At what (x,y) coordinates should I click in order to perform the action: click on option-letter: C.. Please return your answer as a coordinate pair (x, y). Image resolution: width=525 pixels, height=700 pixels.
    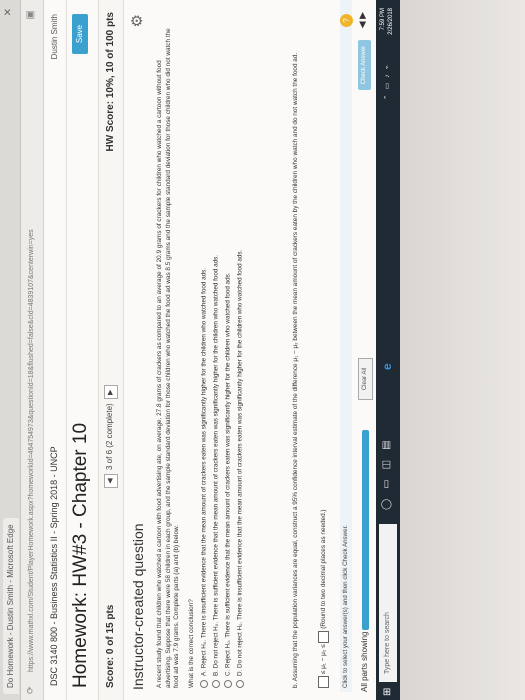
    Looking at the image, I should click on (228, 672).